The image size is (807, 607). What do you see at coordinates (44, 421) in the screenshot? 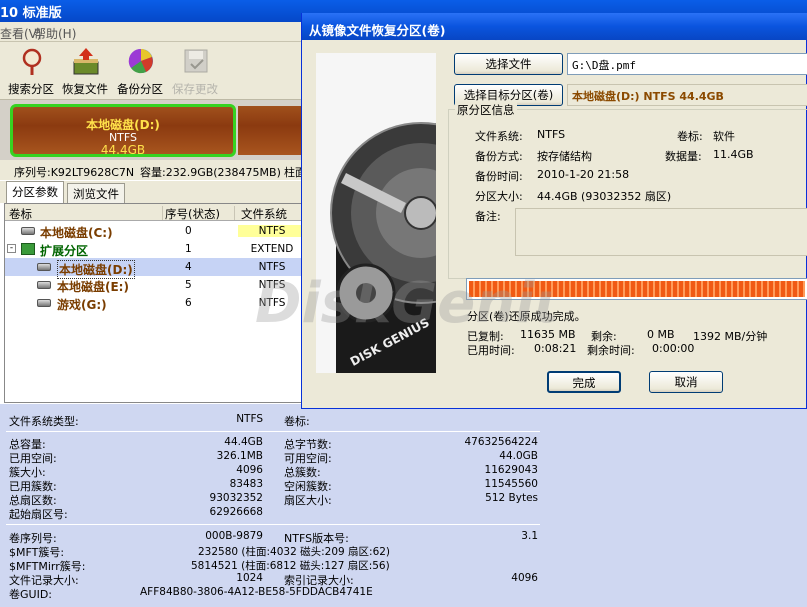
I see `fs-type-label: 文件系统类型:` at bounding box center [44, 421].